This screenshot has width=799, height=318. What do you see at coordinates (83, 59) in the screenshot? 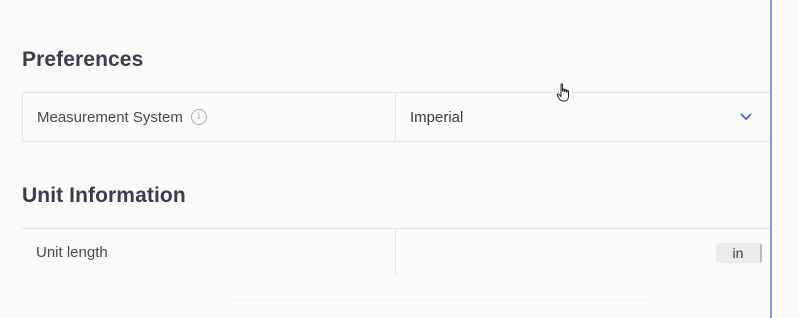
I see `preferences-heading: Preferences` at bounding box center [83, 59].